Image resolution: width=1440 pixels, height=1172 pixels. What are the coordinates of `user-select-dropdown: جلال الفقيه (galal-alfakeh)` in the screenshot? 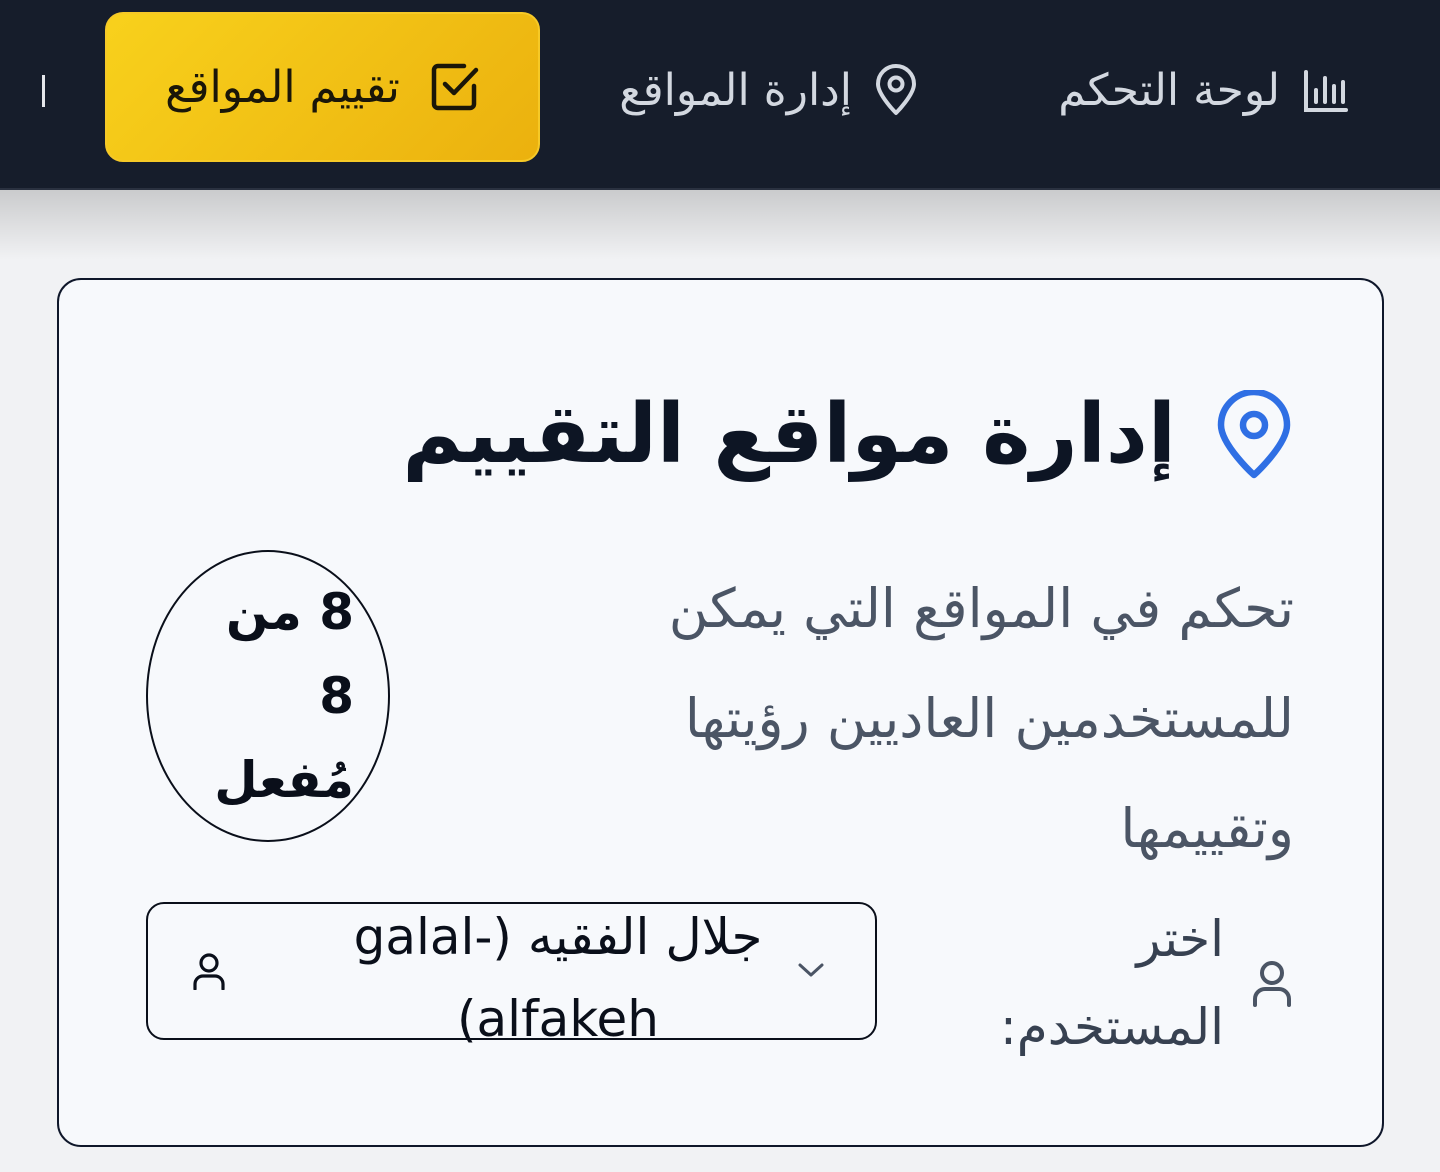 It's located at (511, 975).